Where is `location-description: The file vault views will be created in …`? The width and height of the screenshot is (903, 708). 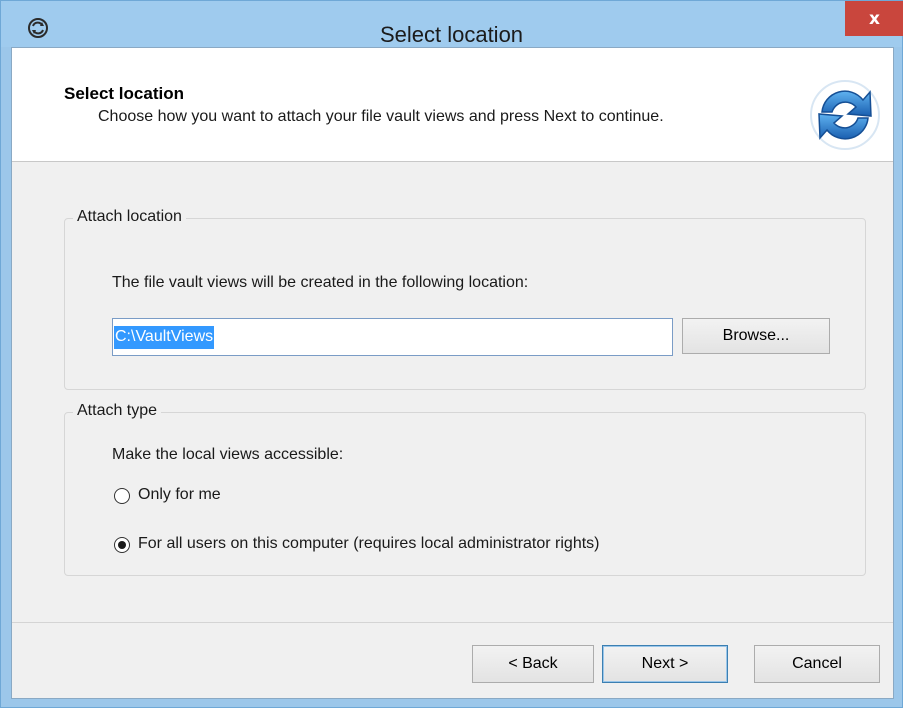
location-description: The file vault views will be created in … is located at coordinates (320, 282).